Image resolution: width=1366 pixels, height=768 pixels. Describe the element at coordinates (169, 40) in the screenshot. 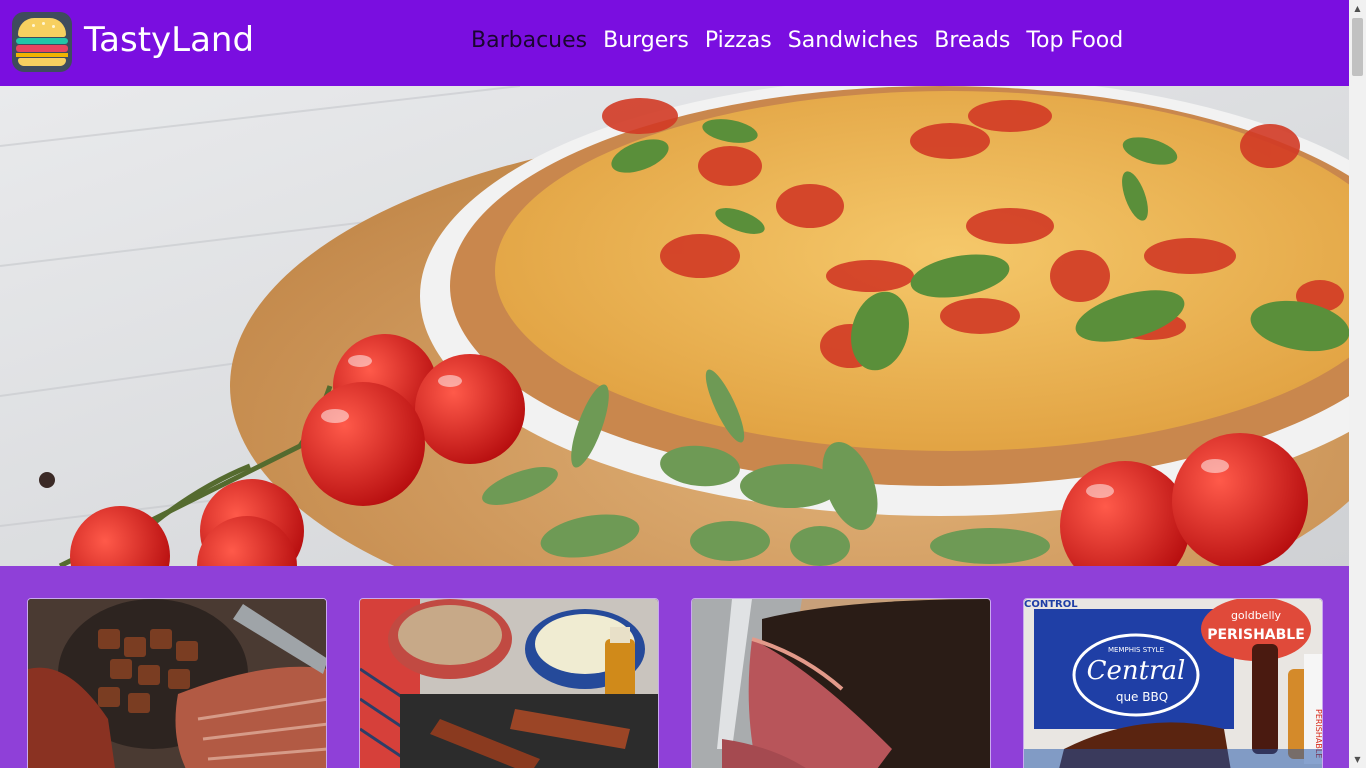

I see `brand-name: TastyLand` at that location.